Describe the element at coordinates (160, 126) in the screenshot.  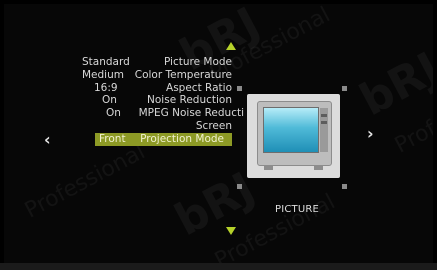
I see `menu-item-screen: Screen` at that location.